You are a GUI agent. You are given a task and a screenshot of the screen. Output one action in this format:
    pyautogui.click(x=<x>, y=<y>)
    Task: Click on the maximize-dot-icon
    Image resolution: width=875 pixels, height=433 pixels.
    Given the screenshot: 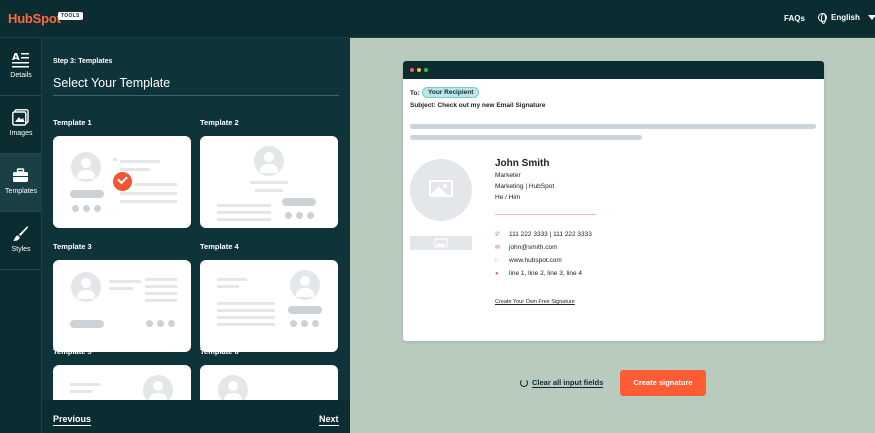 What is the action you would take?
    pyautogui.click(x=426, y=70)
    